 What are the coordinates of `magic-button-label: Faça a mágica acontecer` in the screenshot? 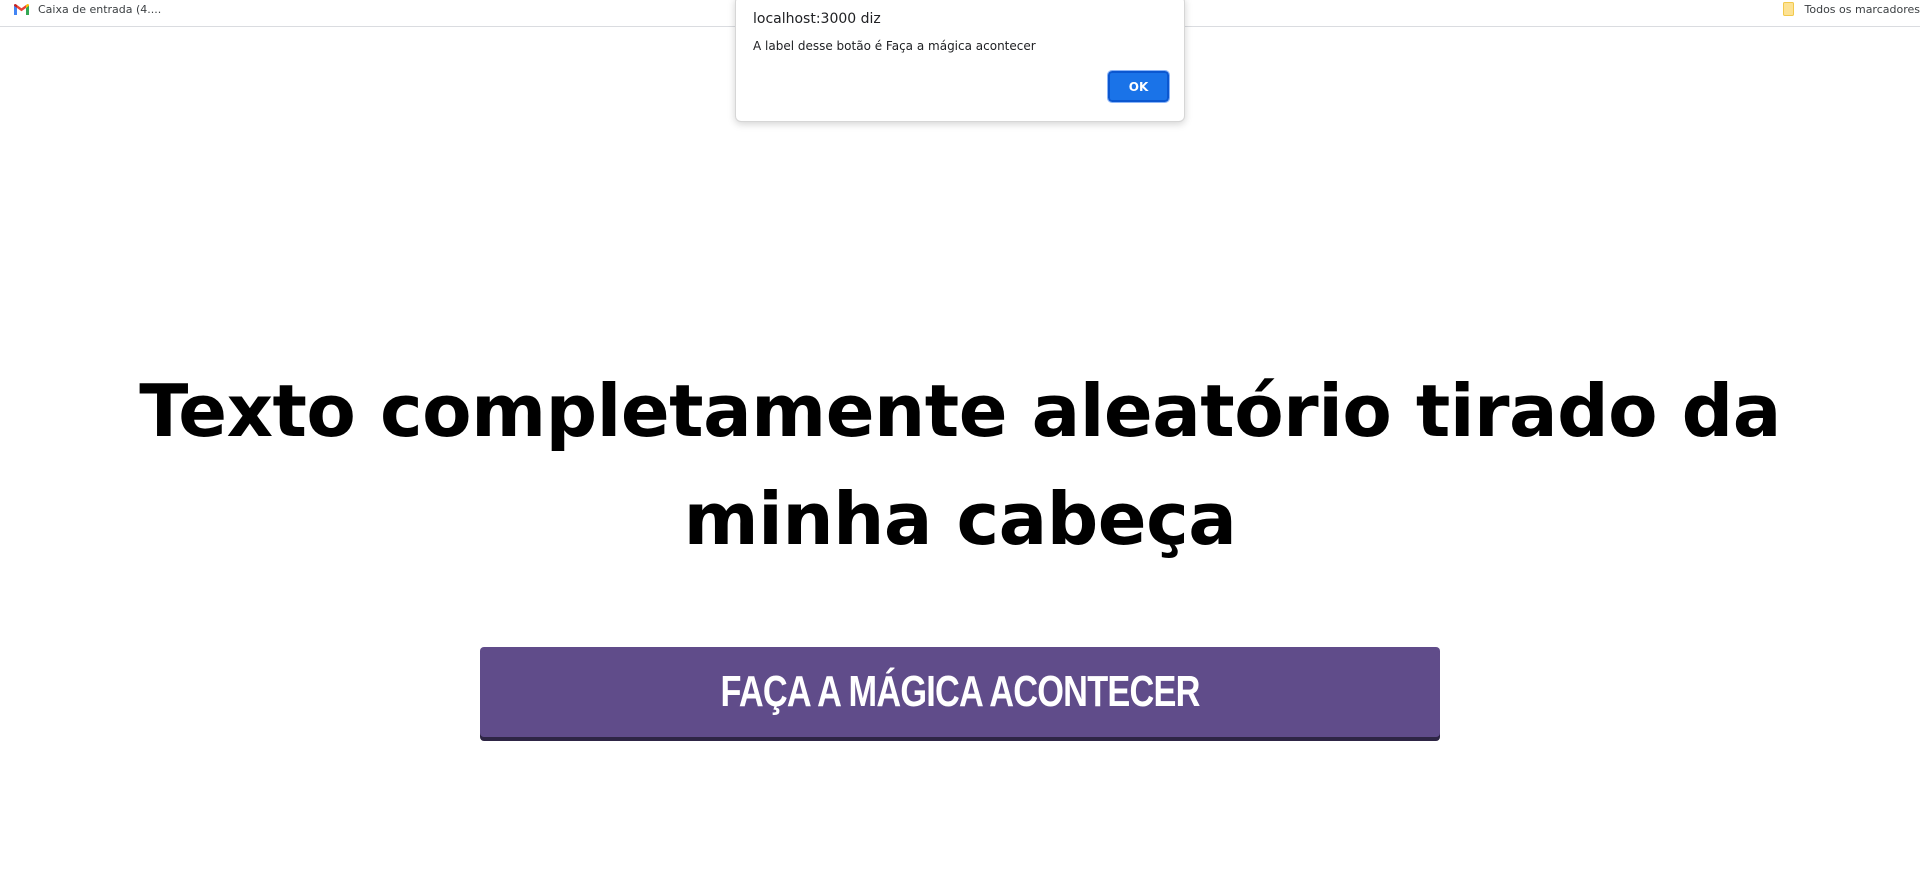 It's located at (960, 691).